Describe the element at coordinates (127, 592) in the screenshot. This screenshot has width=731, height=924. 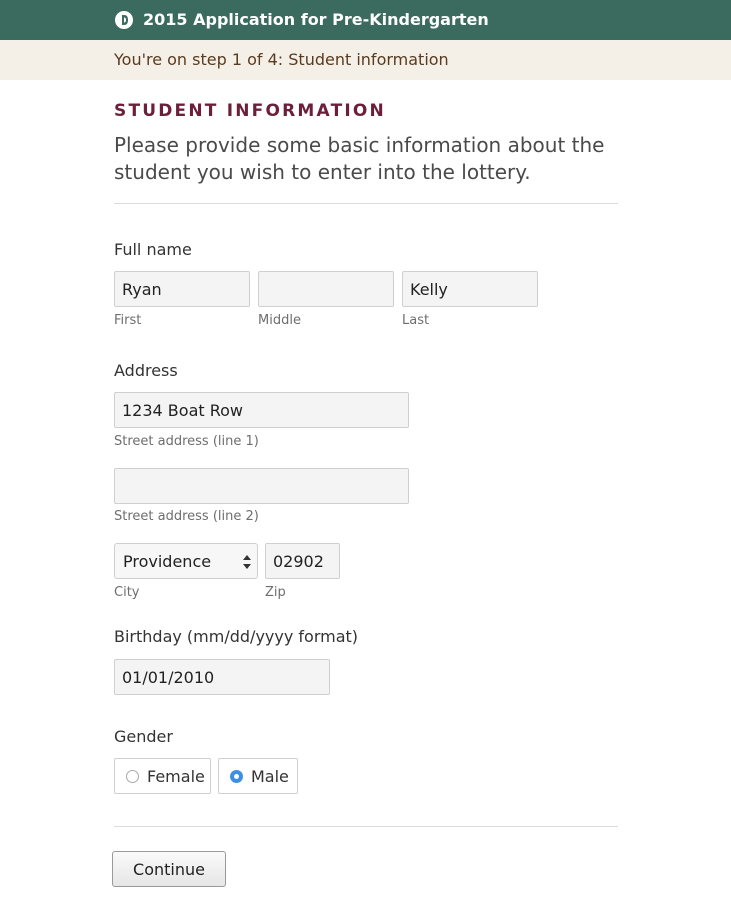
I see `city-hint: City` at that location.